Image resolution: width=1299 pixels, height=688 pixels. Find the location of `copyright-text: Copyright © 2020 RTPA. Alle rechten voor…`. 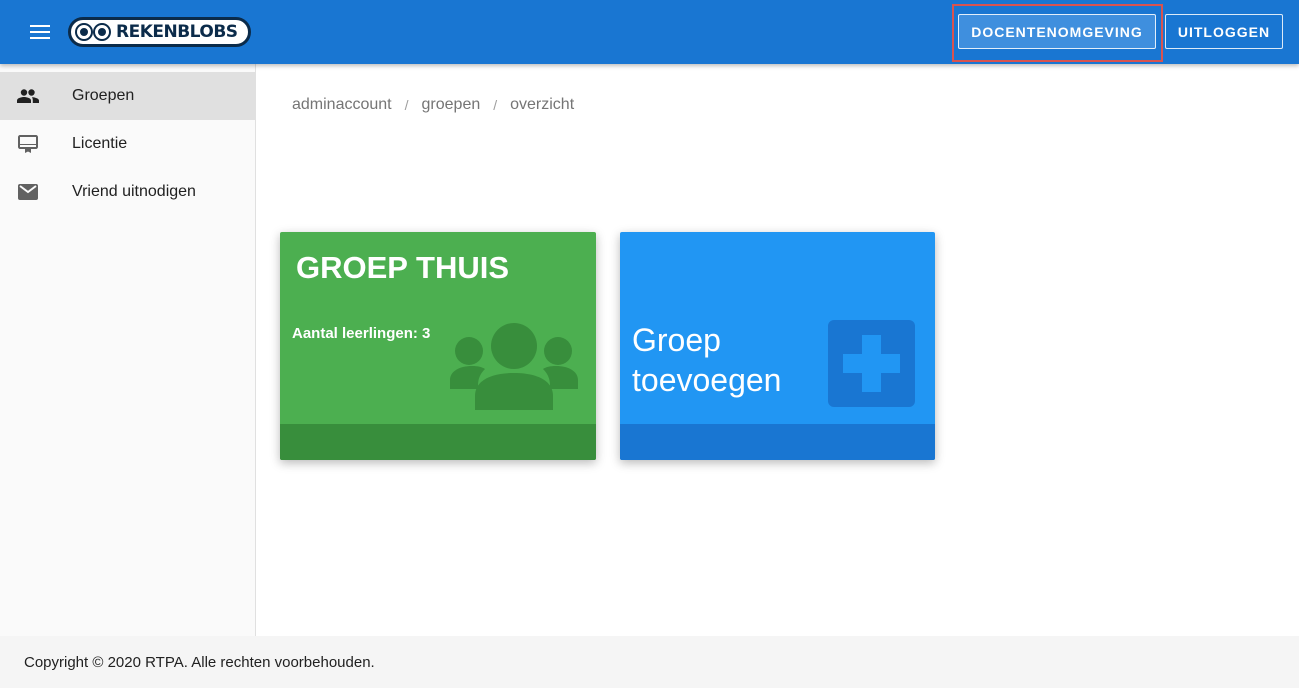

copyright-text: Copyright © 2020 RTPA. Alle rechten voor… is located at coordinates (199, 662).